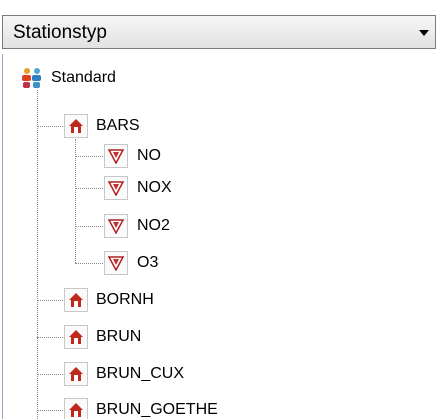  Describe the element at coordinates (51, 337) in the screenshot. I see `tree-branch-brun` at that location.